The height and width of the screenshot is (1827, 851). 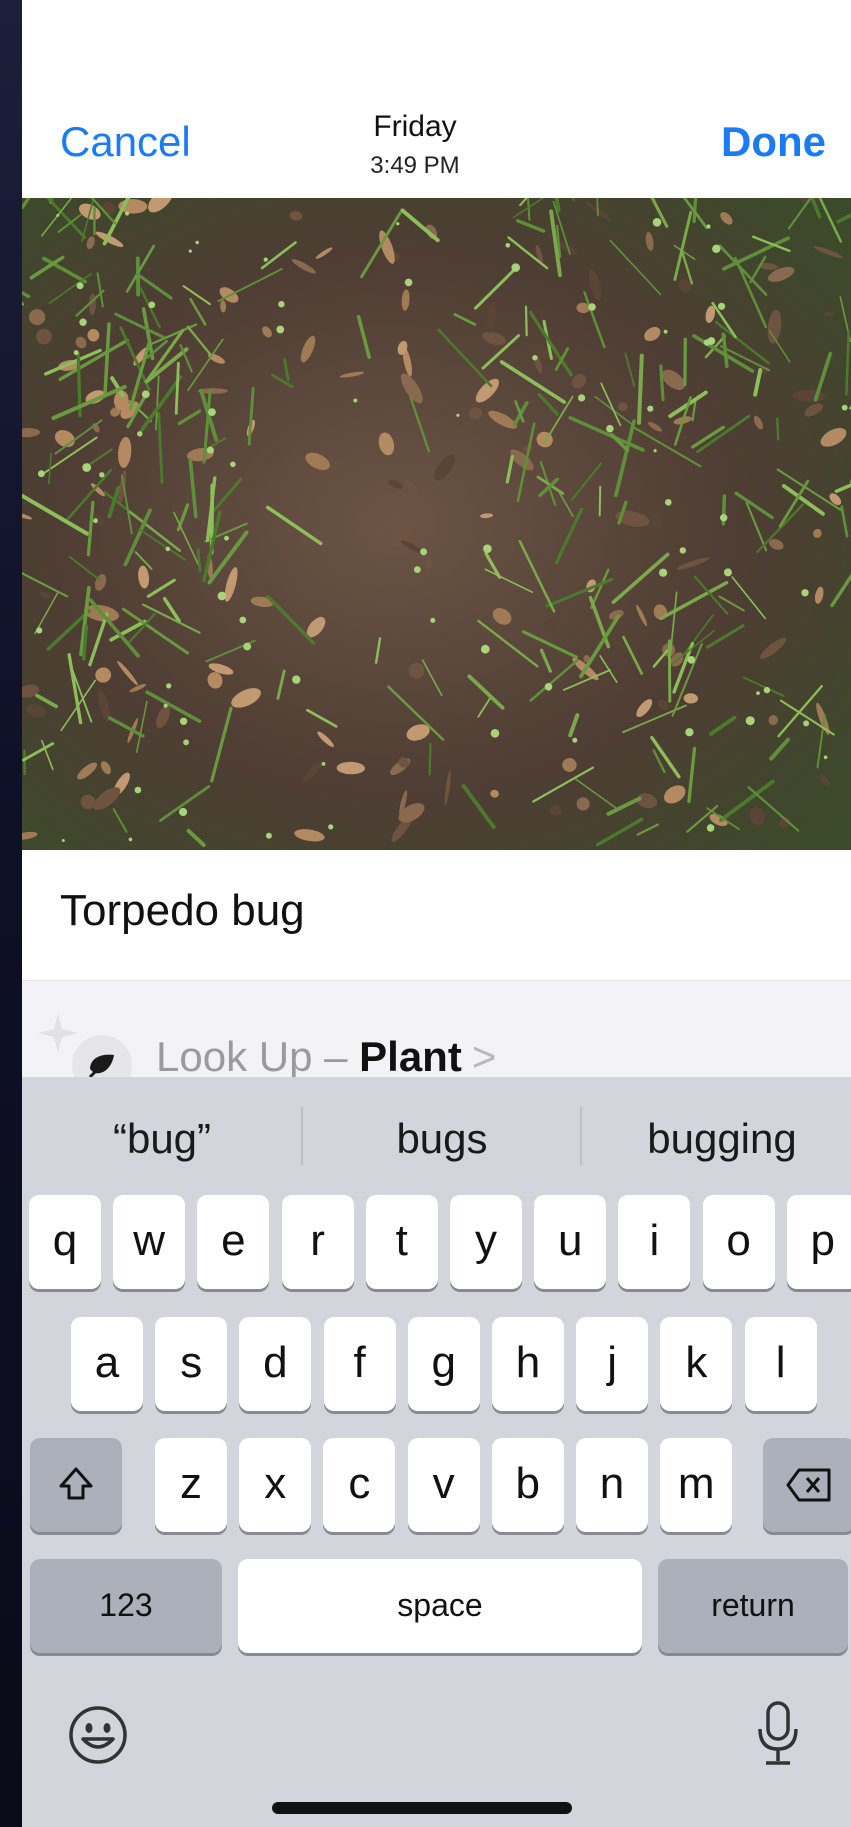 What do you see at coordinates (415, 165) in the screenshot?
I see `date-time: 3:49 PM` at bounding box center [415, 165].